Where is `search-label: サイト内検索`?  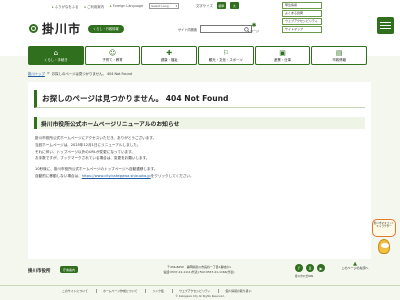 search-label: サイト内検索 is located at coordinates (188, 29).